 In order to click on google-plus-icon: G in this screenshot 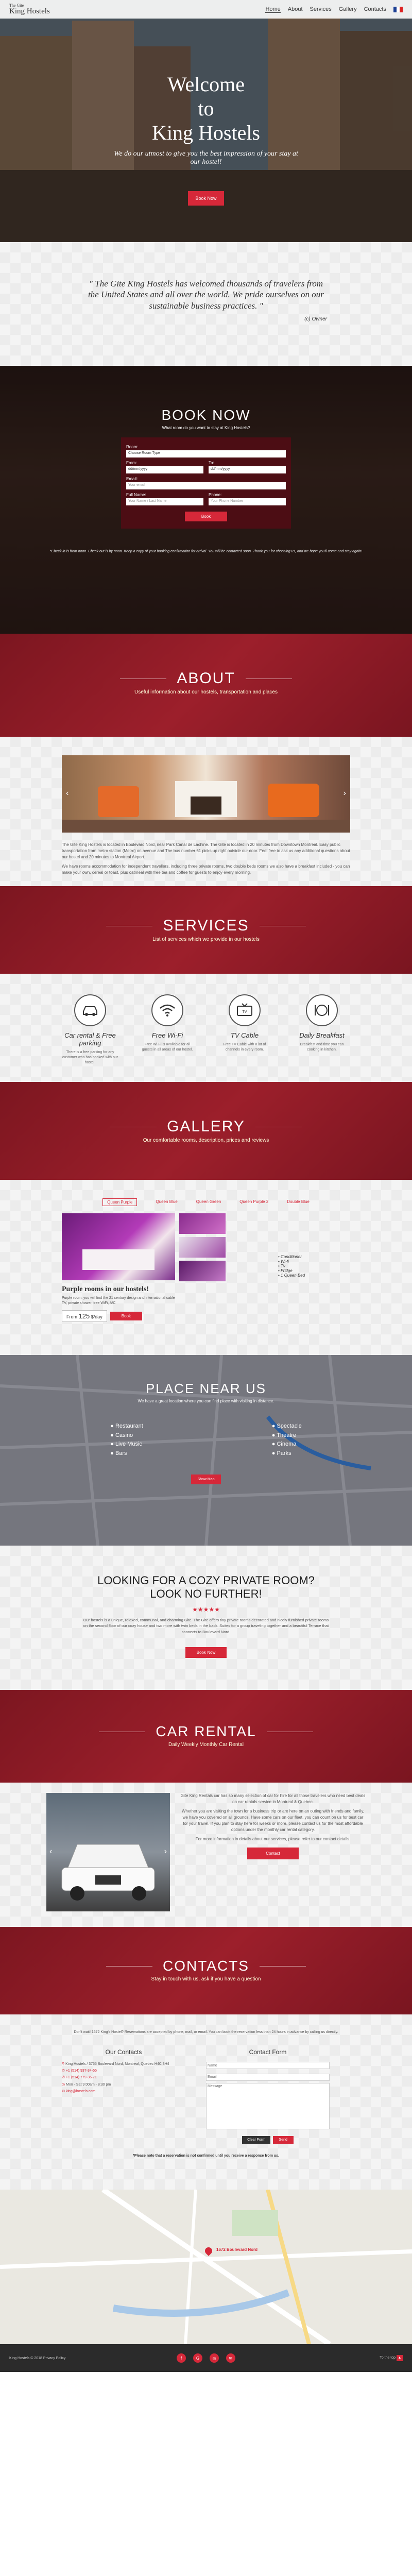, I will do `click(197, 2358)`.